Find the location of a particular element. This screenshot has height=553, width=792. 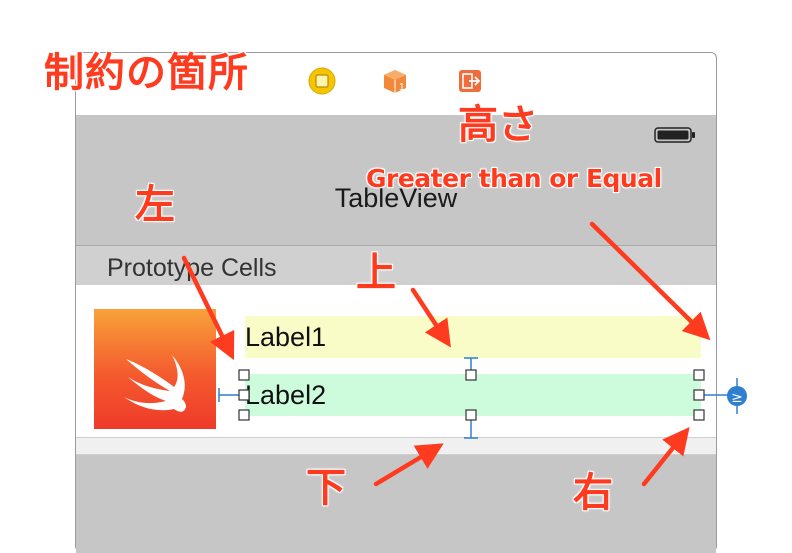

first-responder-cube-icon: 1 is located at coordinates (395, 81).